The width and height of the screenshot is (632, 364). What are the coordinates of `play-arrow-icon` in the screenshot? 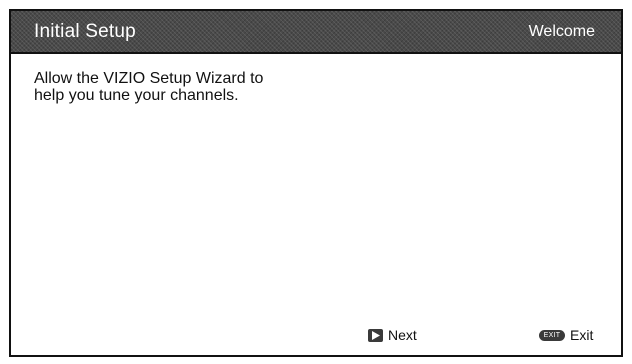 It's located at (375, 335).